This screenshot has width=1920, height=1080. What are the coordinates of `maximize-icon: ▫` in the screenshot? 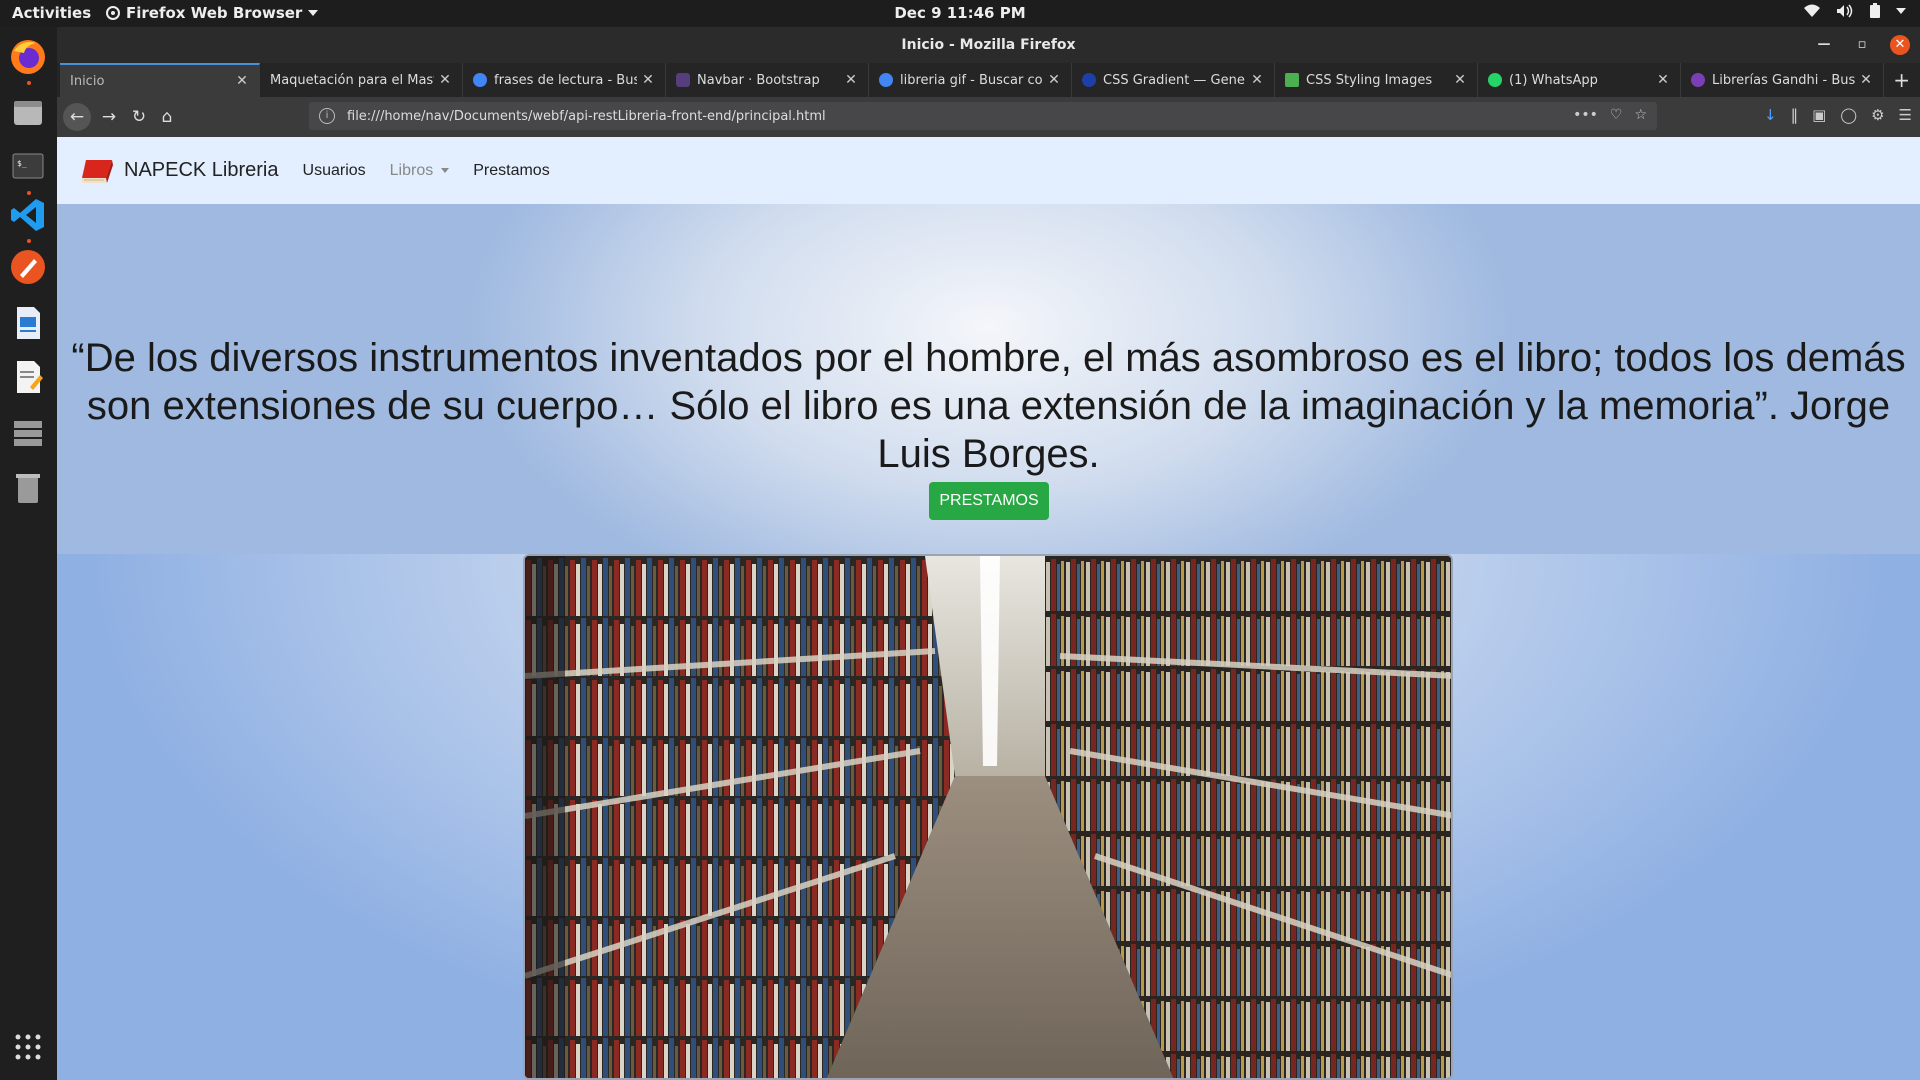 It's located at (1862, 45).